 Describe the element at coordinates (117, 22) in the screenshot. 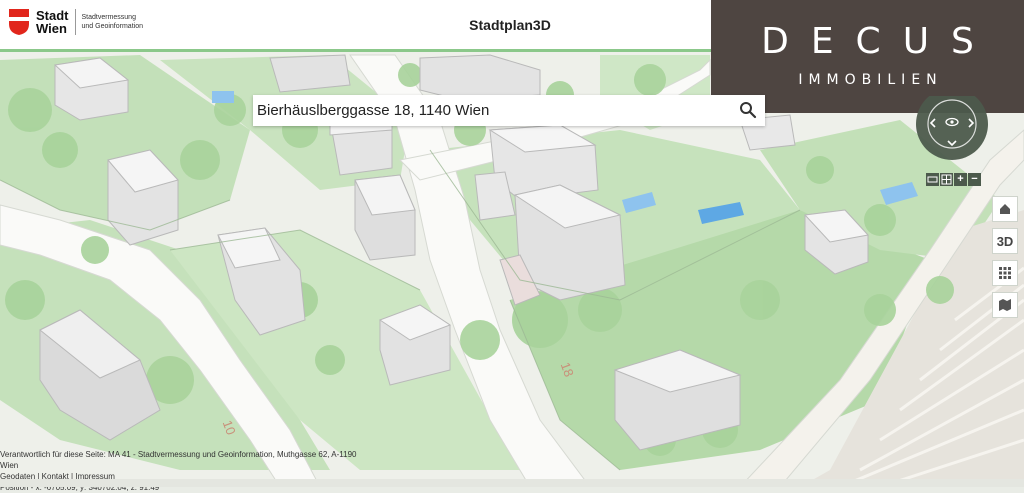

I see `logo-department: Stadtvermessung und Geoinformation` at that location.